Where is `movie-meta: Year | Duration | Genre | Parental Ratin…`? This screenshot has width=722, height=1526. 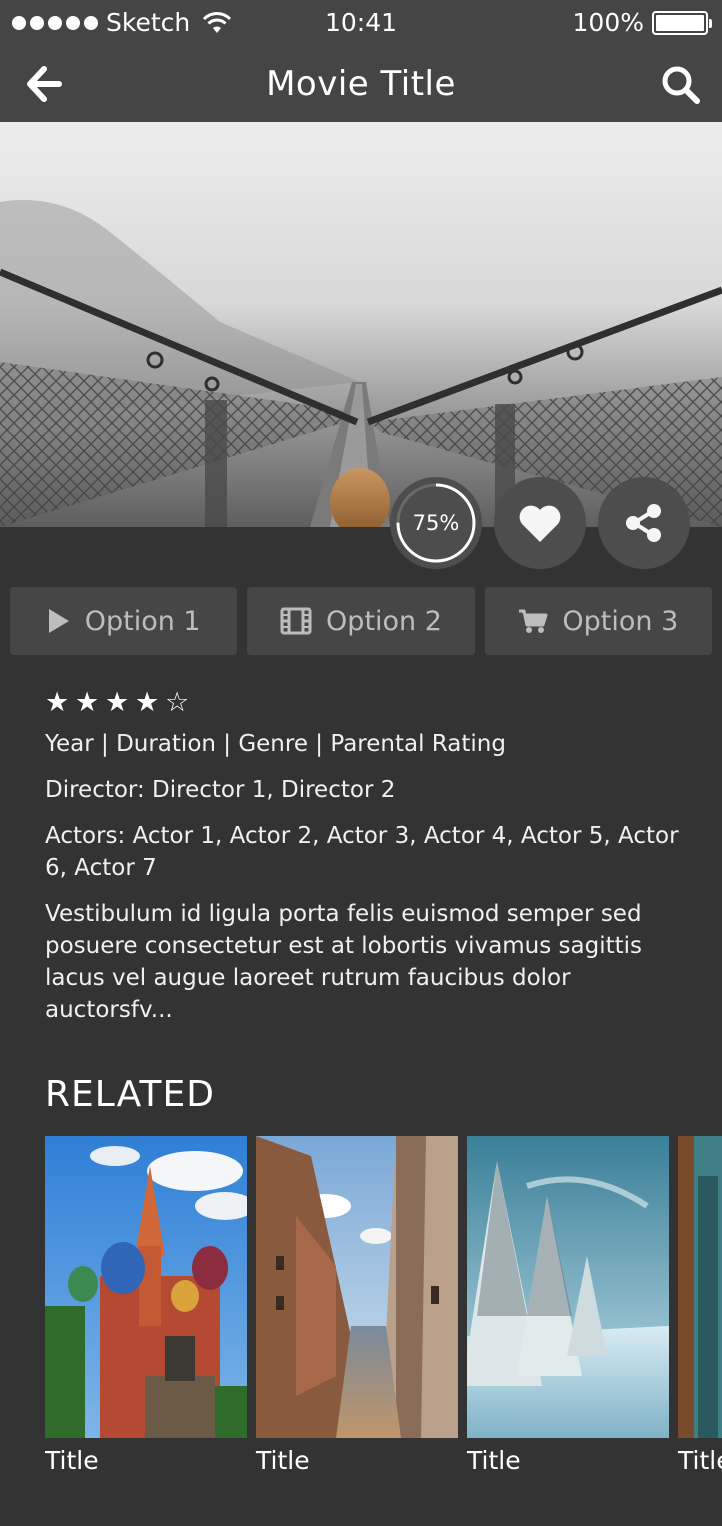 movie-meta: Year | Duration | Genre | Parental Ratin… is located at coordinates (275, 744).